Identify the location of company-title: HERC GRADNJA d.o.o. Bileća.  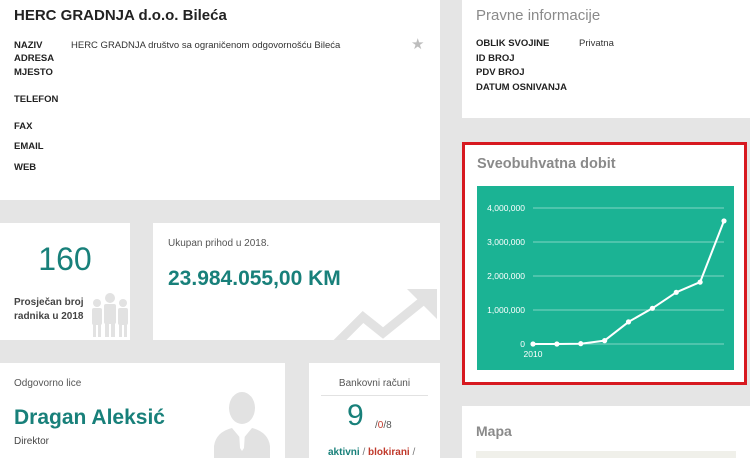
(120, 15).